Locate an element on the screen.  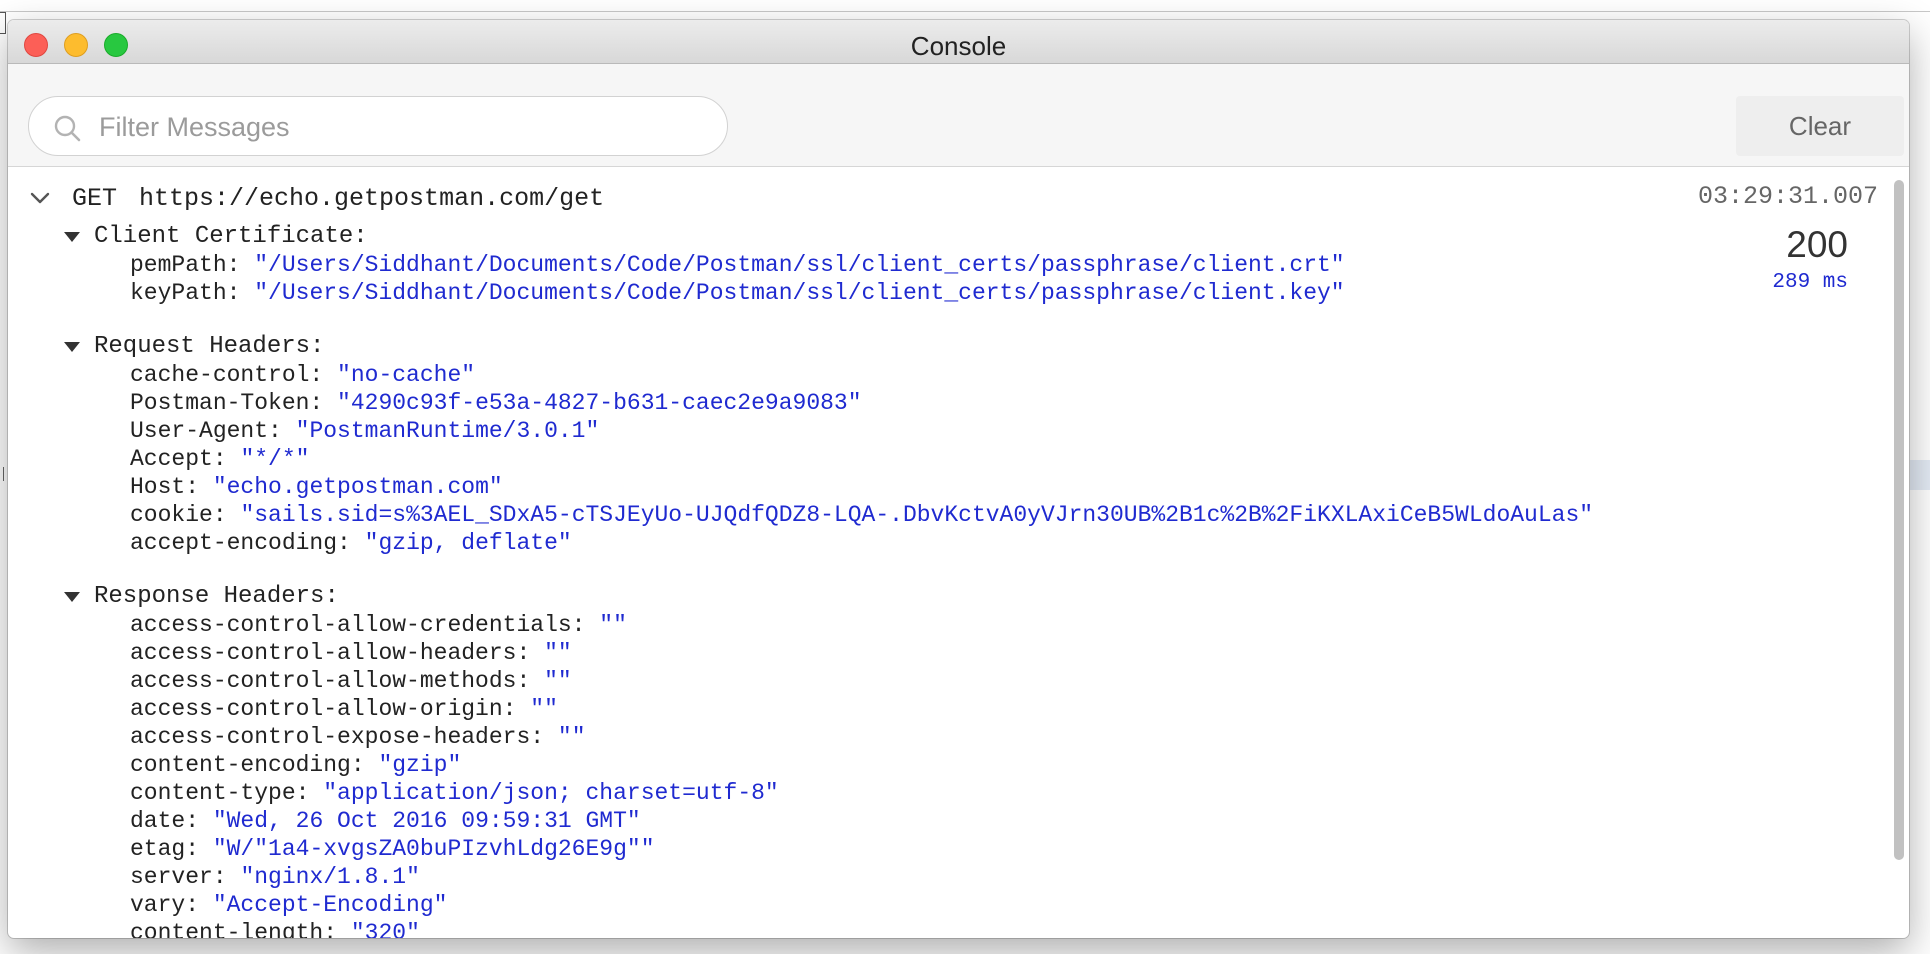
desktop-edge is located at coordinates (965, 11).